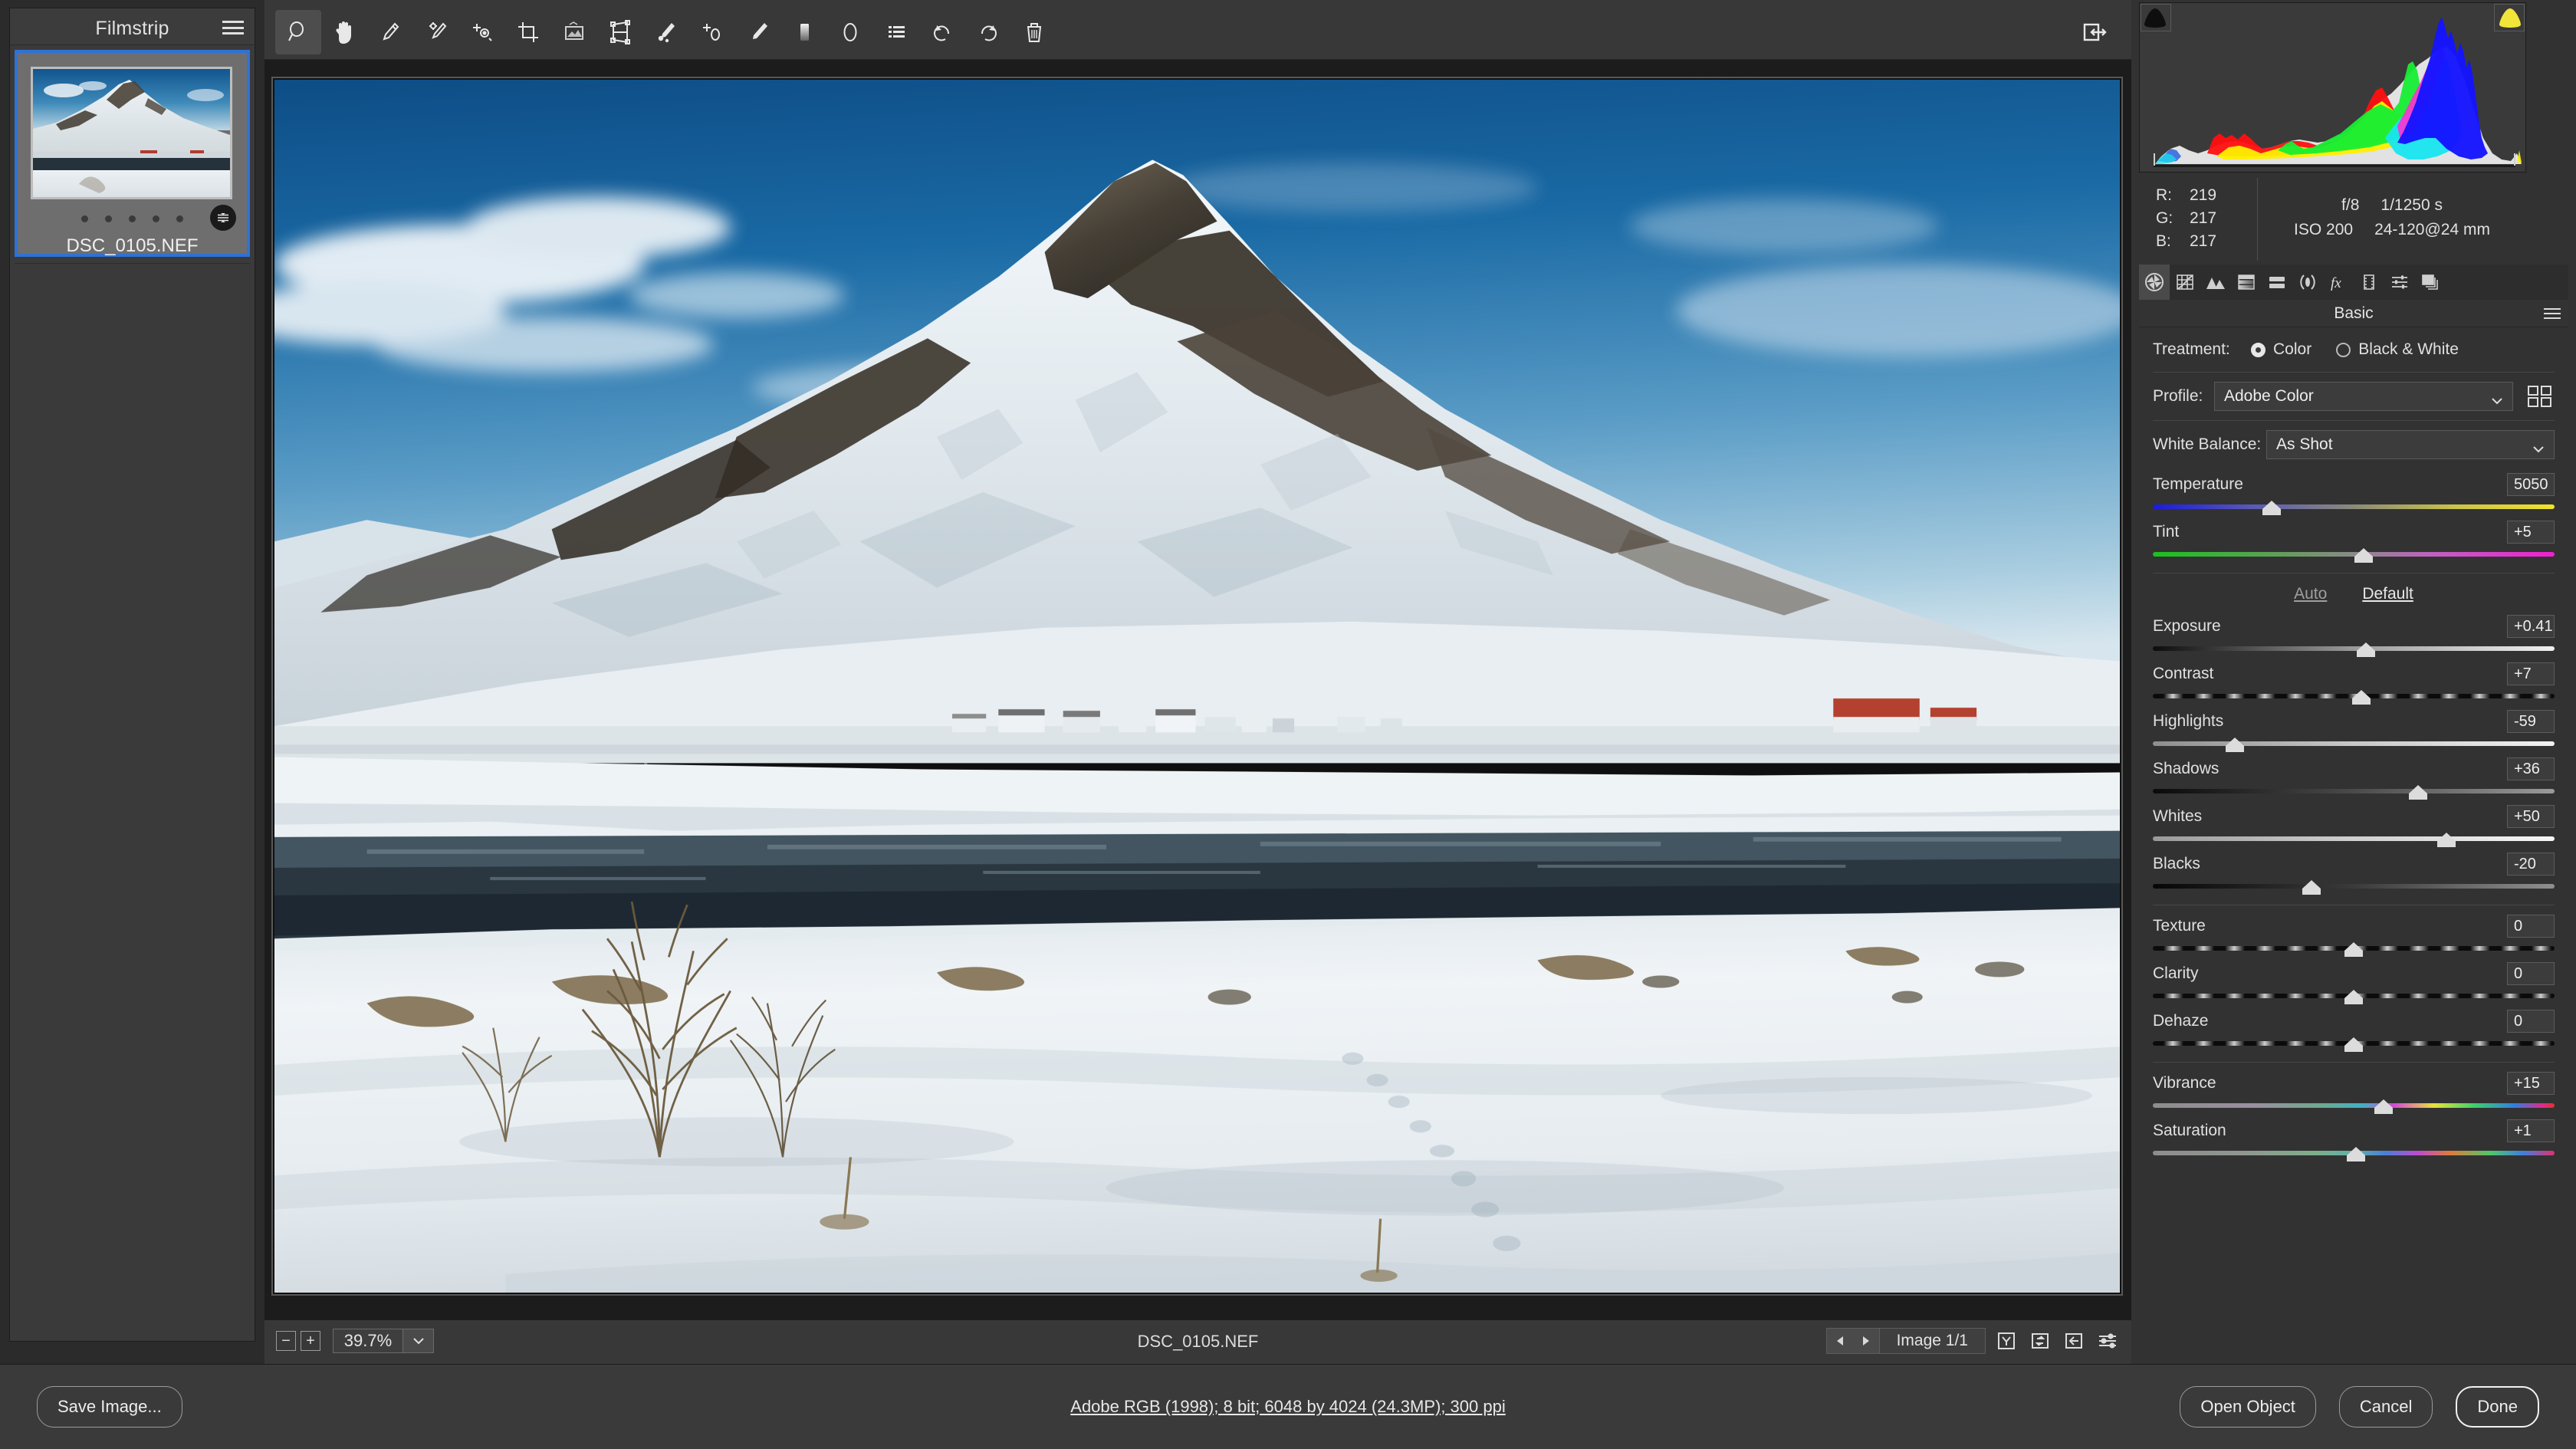 This screenshot has width=2576, height=1449. What do you see at coordinates (2354, 792) in the screenshot?
I see `shadows-track` at bounding box center [2354, 792].